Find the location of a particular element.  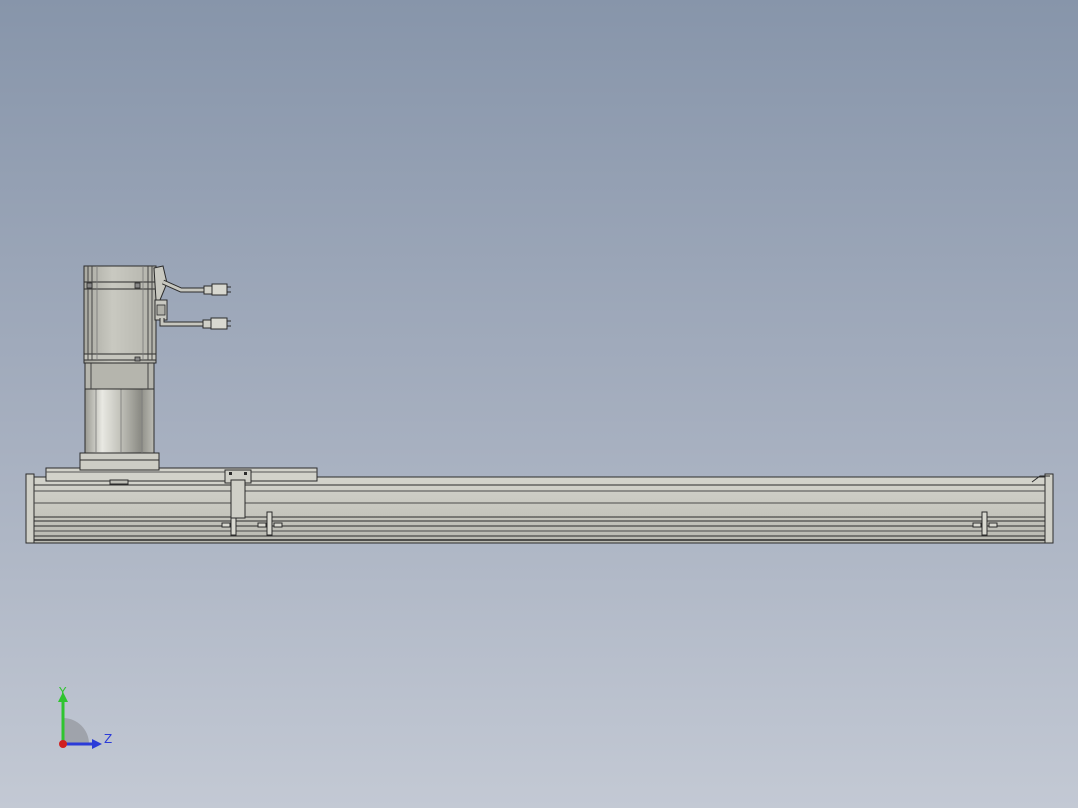

linear-rail-module is located at coordinates (539, 508).